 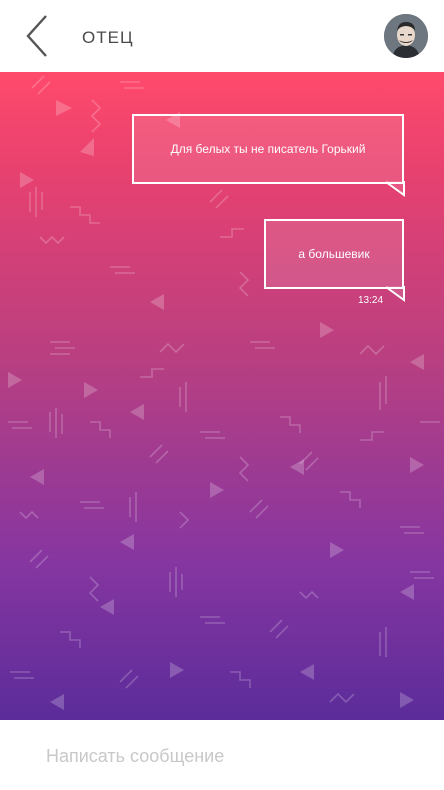 What do you see at coordinates (108, 37) in the screenshot?
I see `contact-name: ОТЕЦ` at bounding box center [108, 37].